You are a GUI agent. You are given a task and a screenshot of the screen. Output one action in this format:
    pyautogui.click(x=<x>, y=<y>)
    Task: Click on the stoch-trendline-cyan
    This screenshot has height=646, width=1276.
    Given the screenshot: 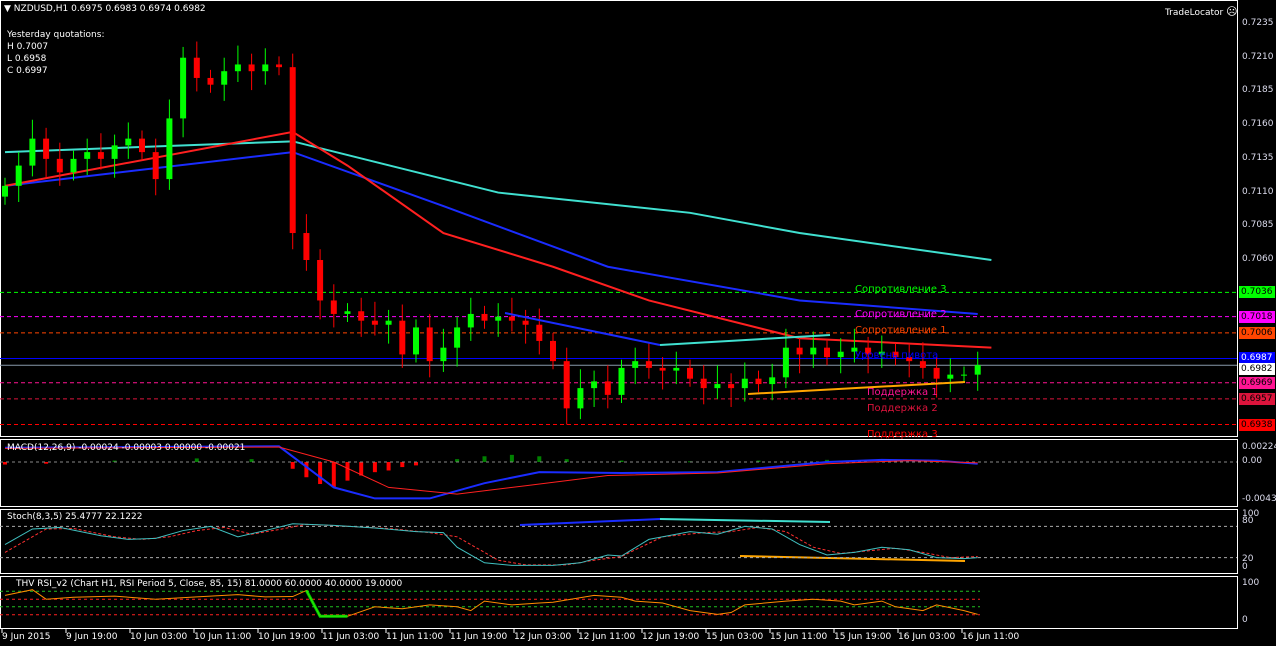 What is the action you would take?
    pyautogui.click(x=745, y=520)
    